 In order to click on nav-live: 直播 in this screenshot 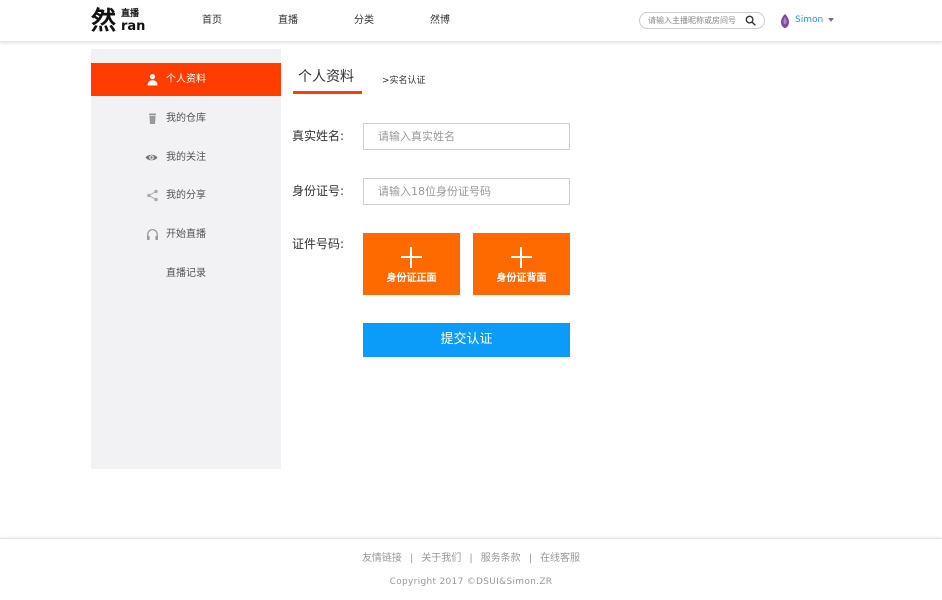, I will do `click(288, 21)`.